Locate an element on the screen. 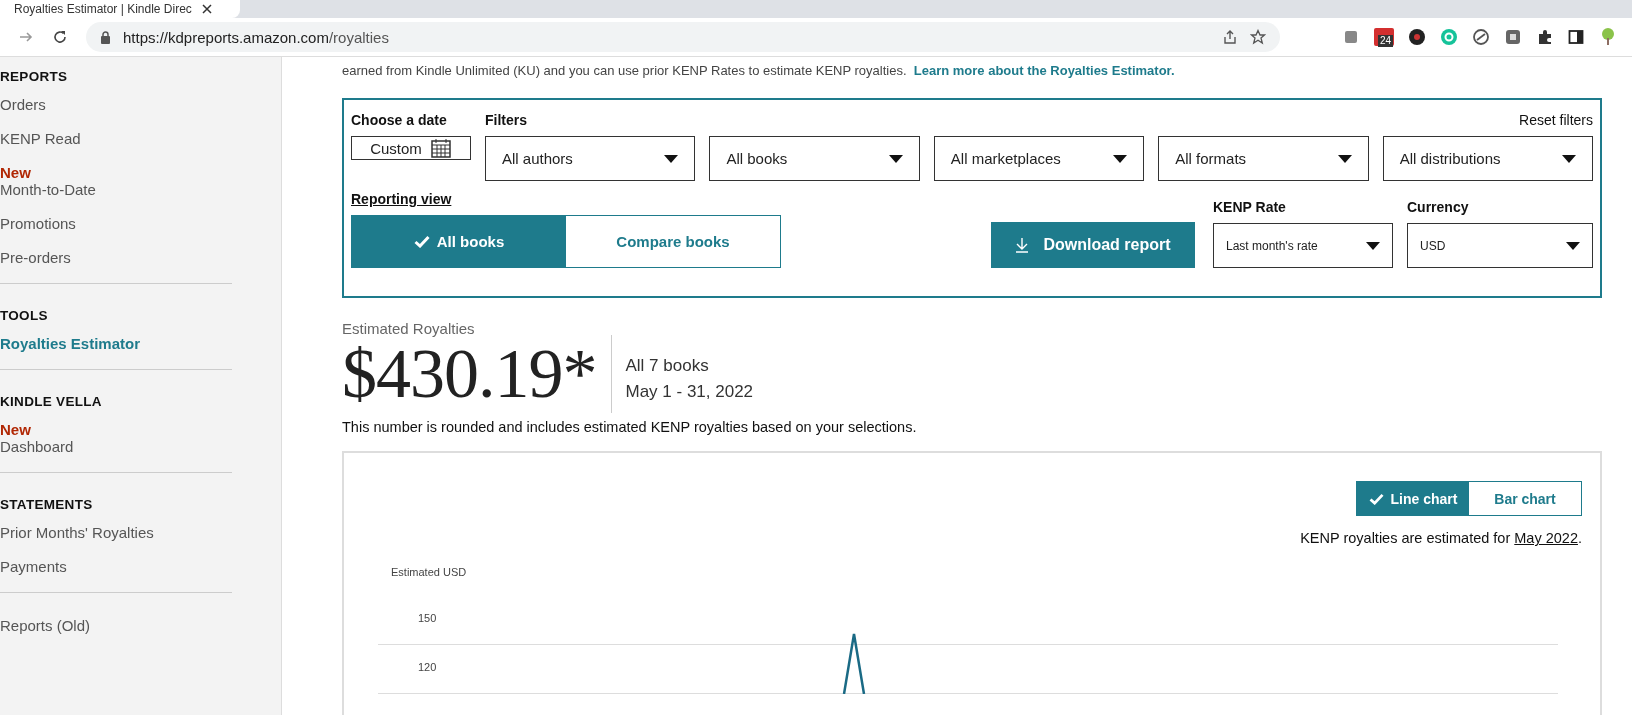  section-heading: STATEMENTS is located at coordinates (47, 504).